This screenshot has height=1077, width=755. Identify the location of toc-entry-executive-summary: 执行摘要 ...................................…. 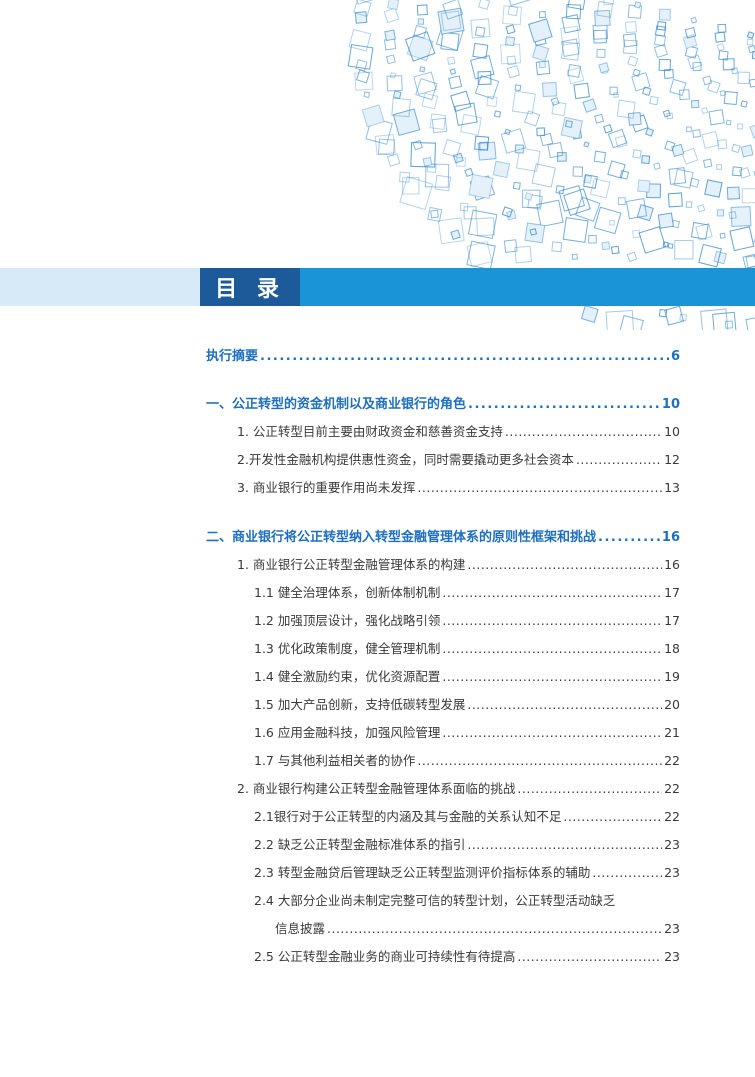
(443, 356).